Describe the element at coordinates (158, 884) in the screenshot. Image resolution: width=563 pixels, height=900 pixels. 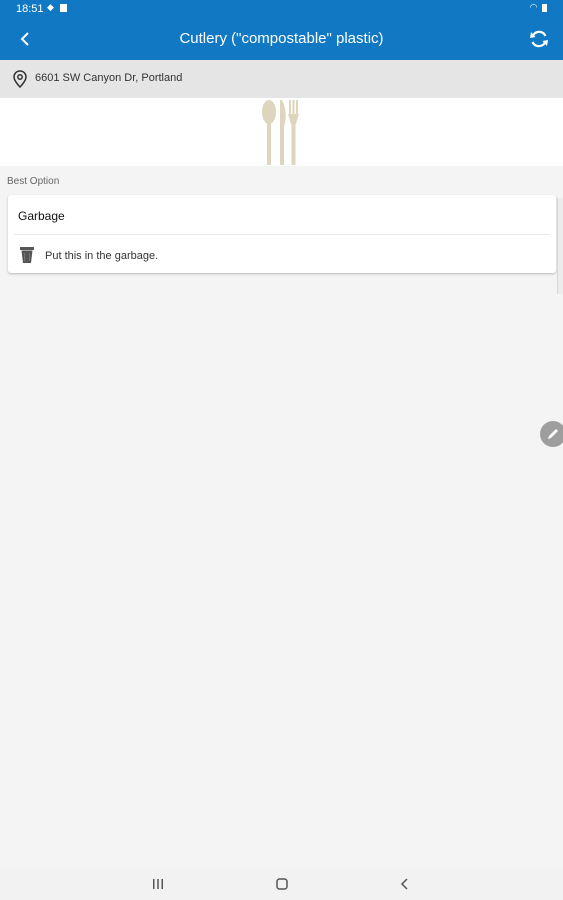
I see `recent-apps-icon` at that location.